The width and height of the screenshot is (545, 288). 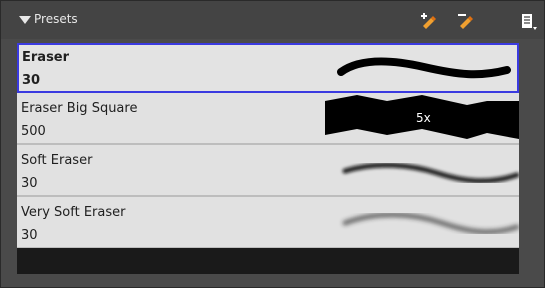 I want to click on panel-header: Presets, so click(x=272, y=20).